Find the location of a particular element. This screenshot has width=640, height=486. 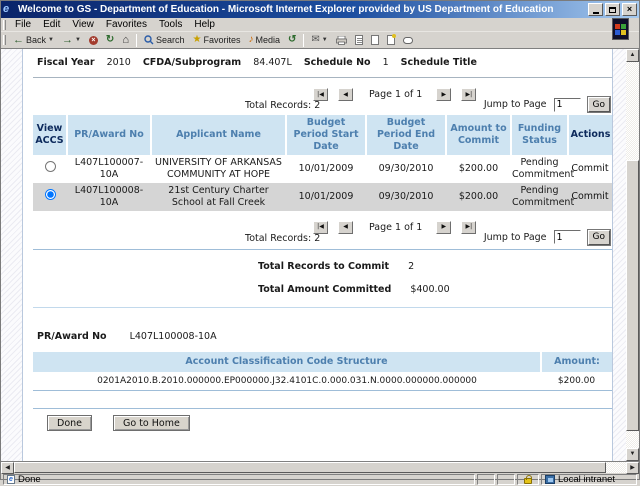

menu-edit: Edit is located at coordinates (51, 24).